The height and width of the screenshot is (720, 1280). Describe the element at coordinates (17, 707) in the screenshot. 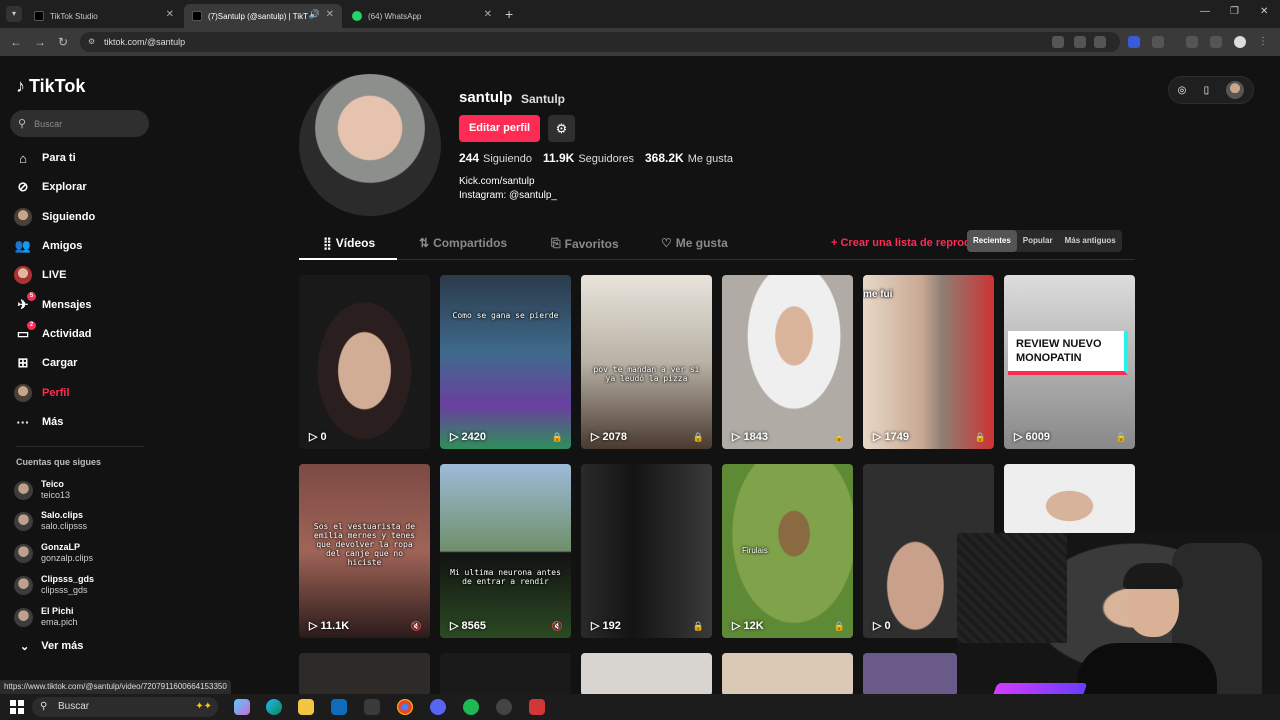

I see `start-windows-icon` at that location.